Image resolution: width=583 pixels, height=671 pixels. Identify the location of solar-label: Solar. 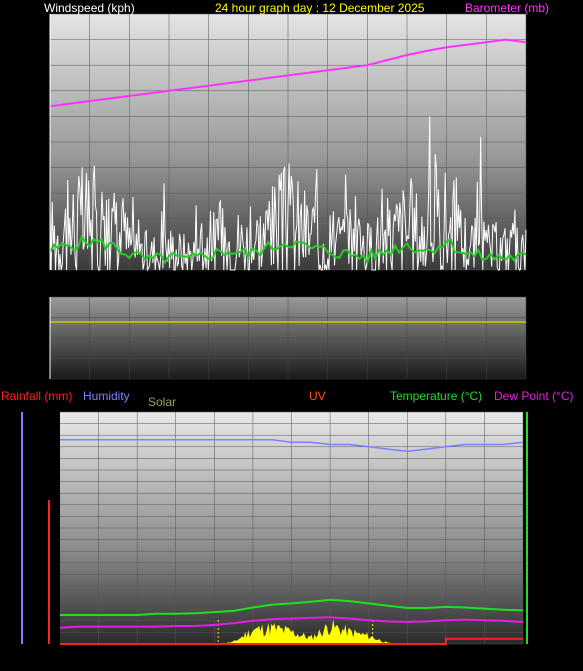
(162, 402).